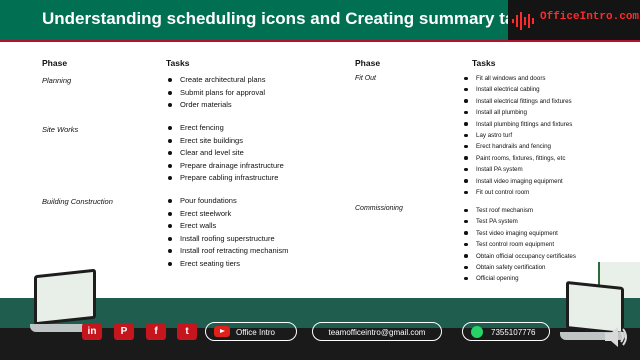  What do you see at coordinates (255, 332) in the screenshot?
I see `youtube-label: Office Intro` at bounding box center [255, 332].